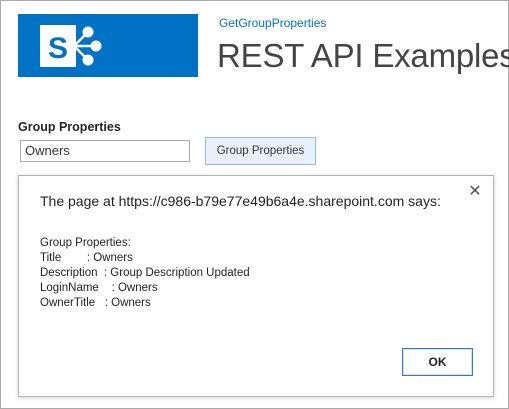  What do you see at coordinates (85, 243) in the screenshot?
I see `message-line: Group Properties:` at bounding box center [85, 243].